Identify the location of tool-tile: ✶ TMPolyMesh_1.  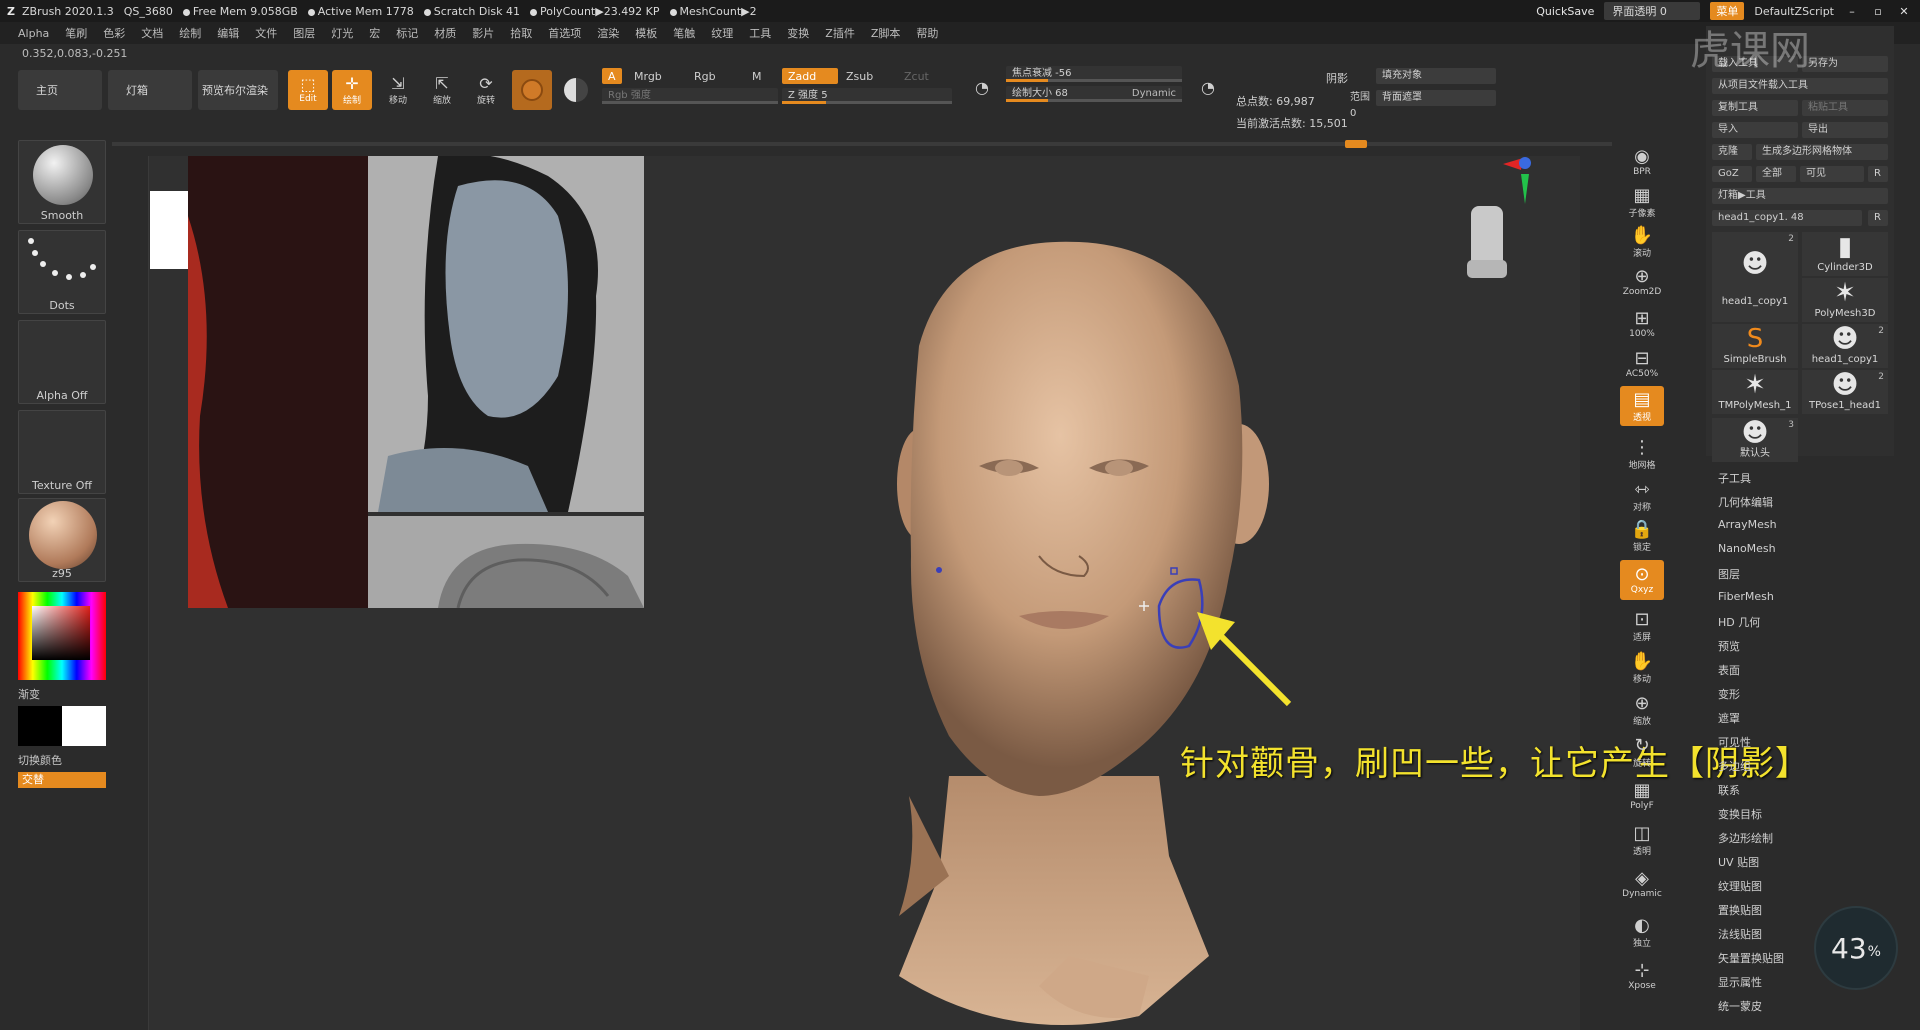
(1755, 392).